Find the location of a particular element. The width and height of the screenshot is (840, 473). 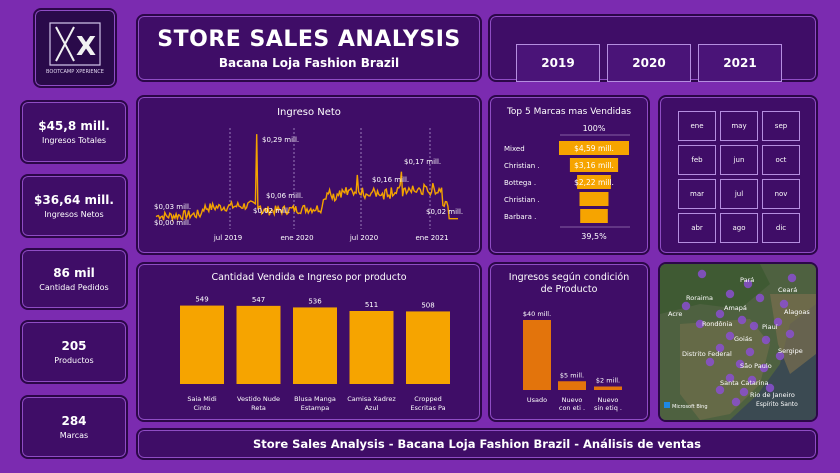

logo-mark: X is located at coordinates (86, 47).